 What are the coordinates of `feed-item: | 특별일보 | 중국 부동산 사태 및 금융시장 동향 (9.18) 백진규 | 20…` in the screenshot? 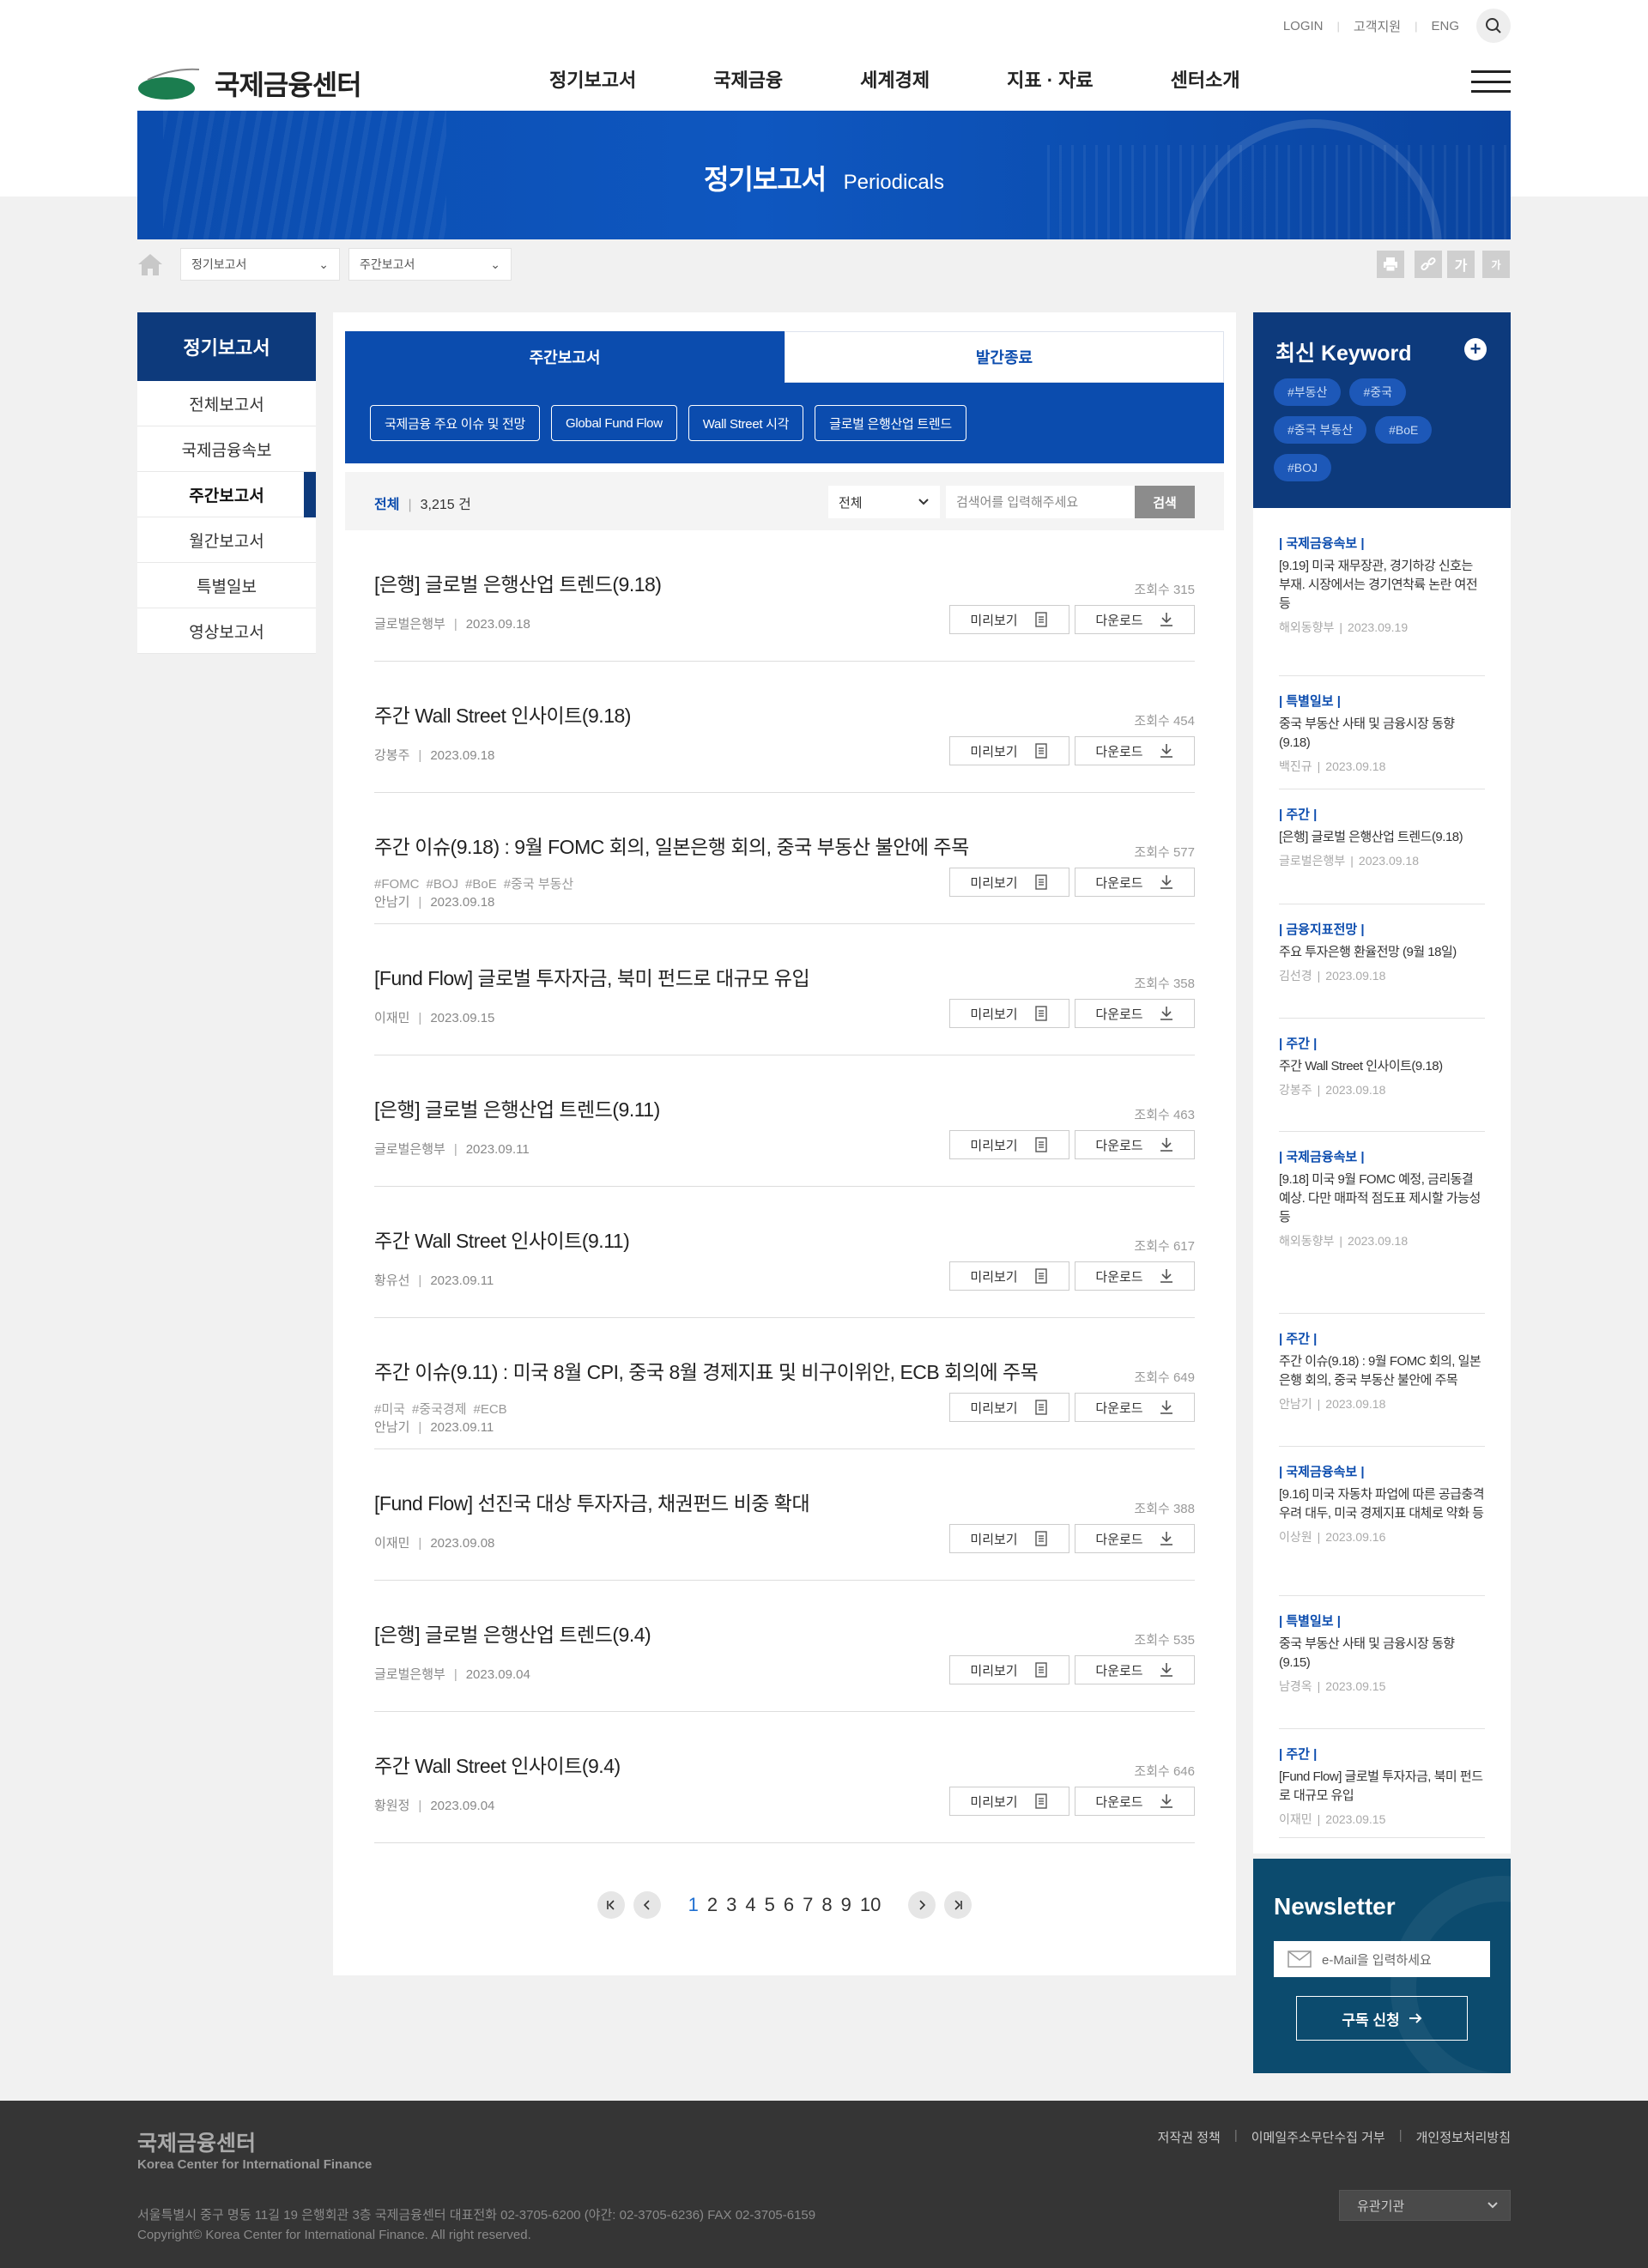 It's located at (1382, 740).